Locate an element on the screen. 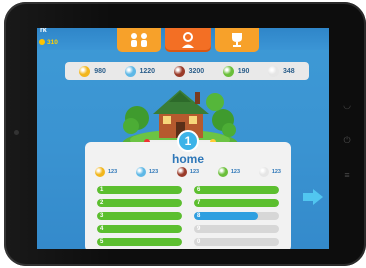 This screenshot has width=366, height=268. arrow-right-icon is located at coordinates (313, 197).